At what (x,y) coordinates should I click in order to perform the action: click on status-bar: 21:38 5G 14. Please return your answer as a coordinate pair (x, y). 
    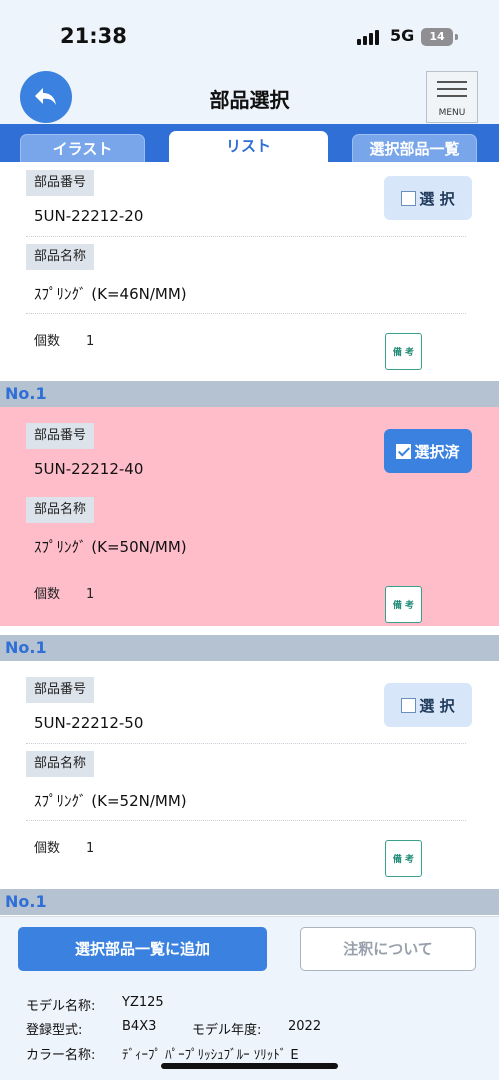
    Looking at the image, I should click on (249, 32).